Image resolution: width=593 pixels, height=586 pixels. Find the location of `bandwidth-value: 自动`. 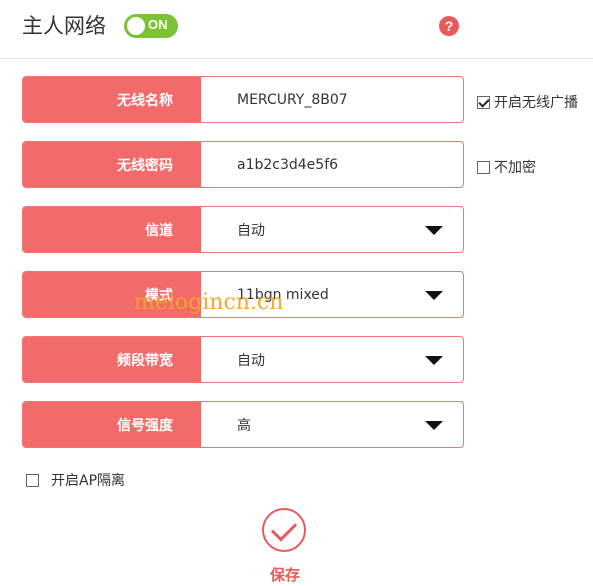

bandwidth-value: 自动 is located at coordinates (251, 360).